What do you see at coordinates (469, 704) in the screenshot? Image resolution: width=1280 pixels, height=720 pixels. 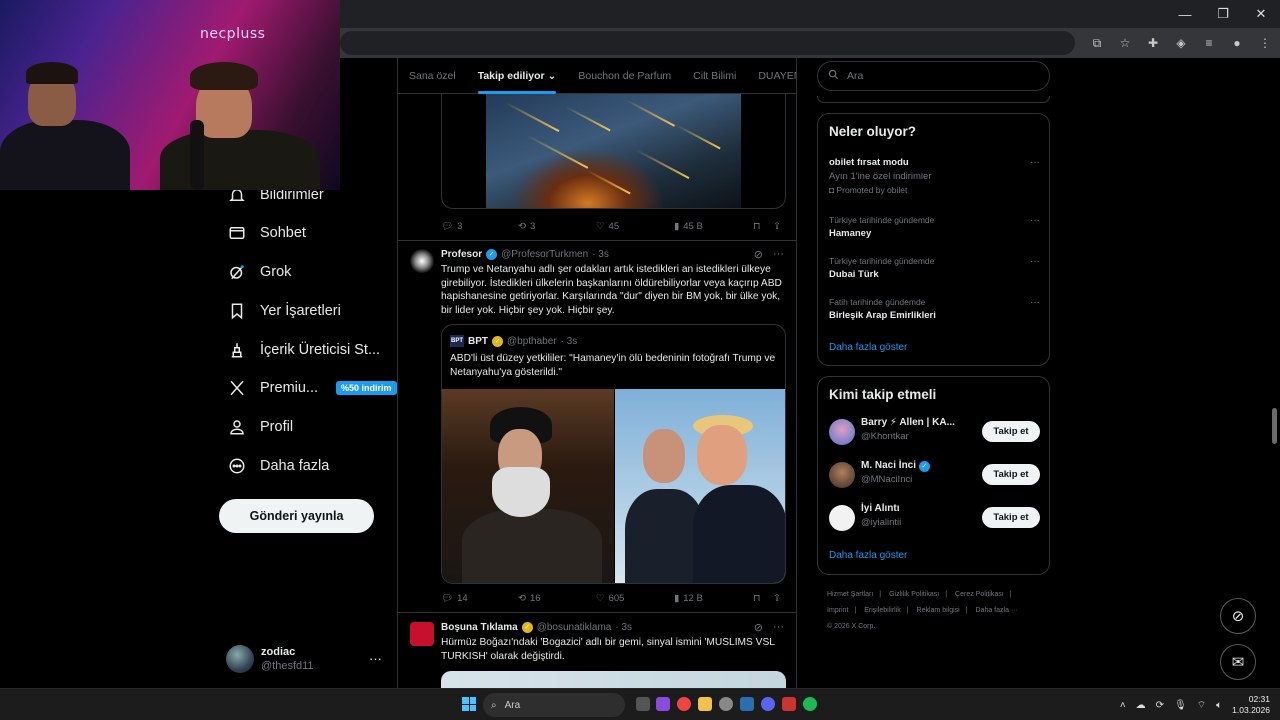 I see `start-button` at bounding box center [469, 704].